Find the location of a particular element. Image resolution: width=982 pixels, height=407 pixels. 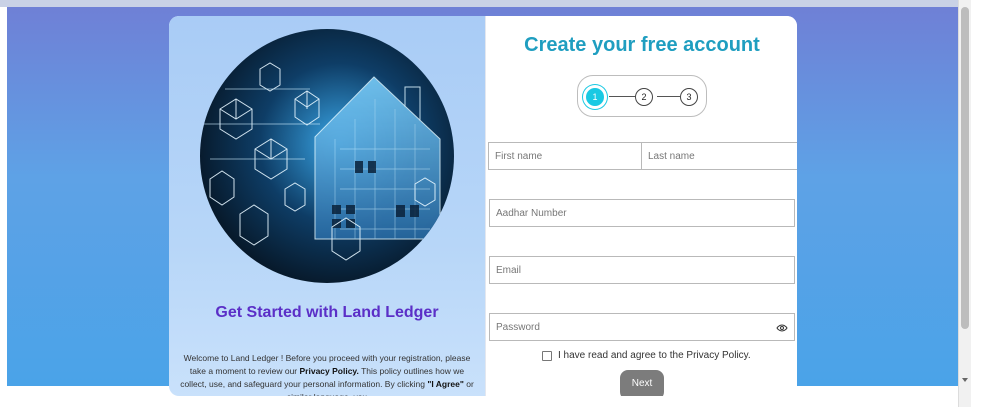

scrollbar is located at coordinates (964, 203).